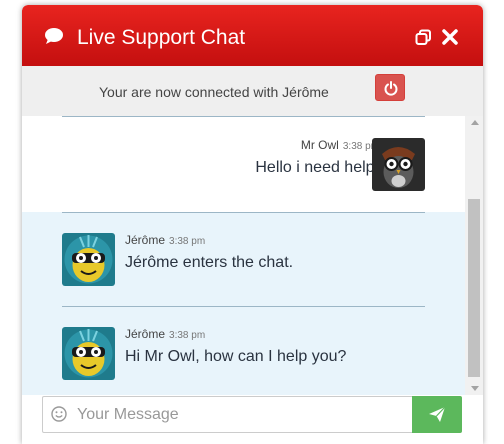 The image size is (504, 444). I want to click on chat-bubble-icon, so click(54, 36).